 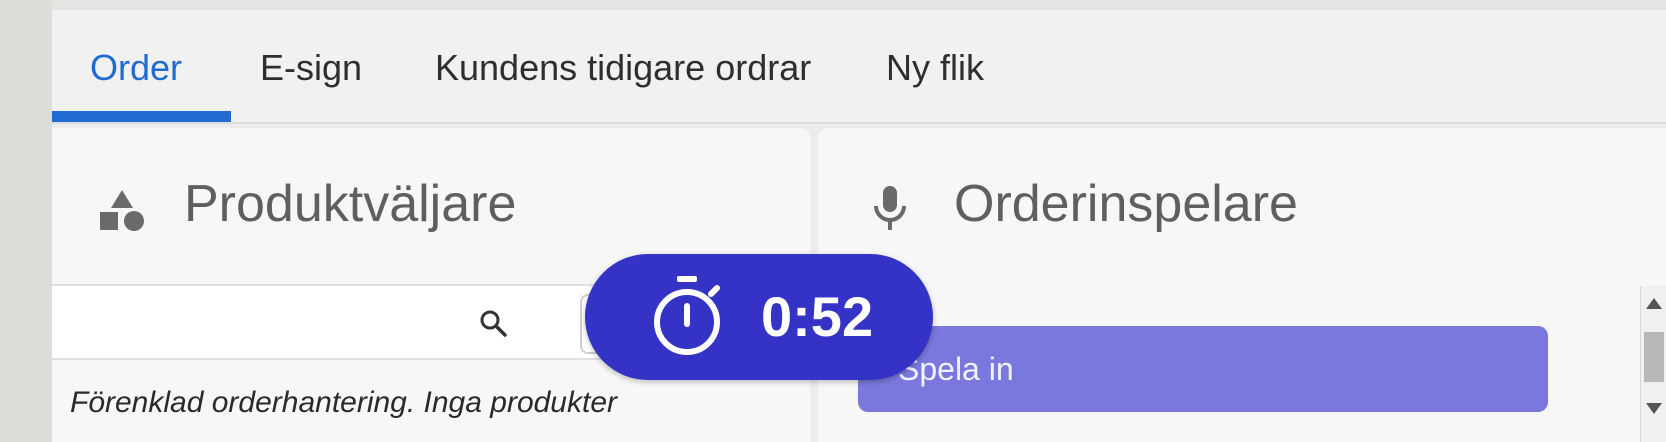 What do you see at coordinates (1654, 357) in the screenshot?
I see `scrollbar-thumb` at bounding box center [1654, 357].